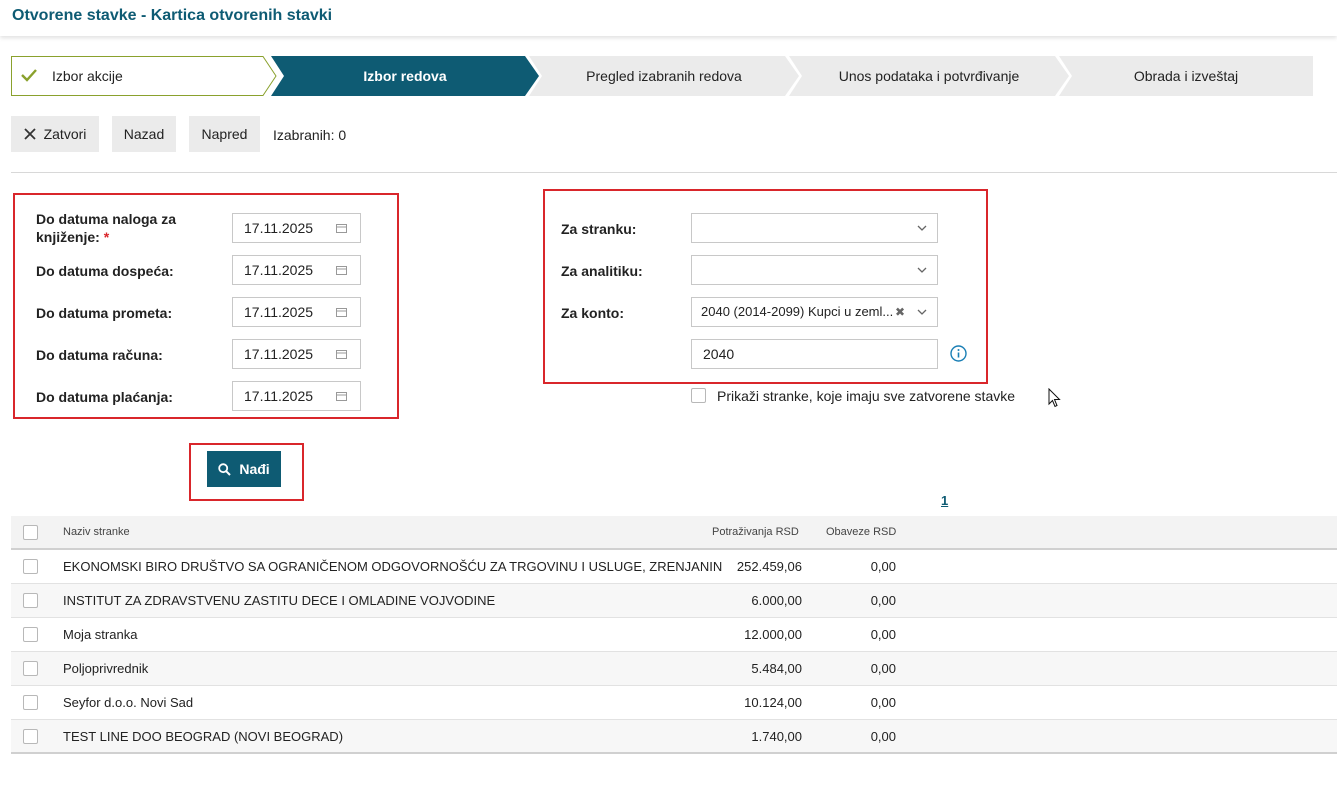 The height and width of the screenshot is (789, 1337). I want to click on required-marker: *, so click(106, 237).